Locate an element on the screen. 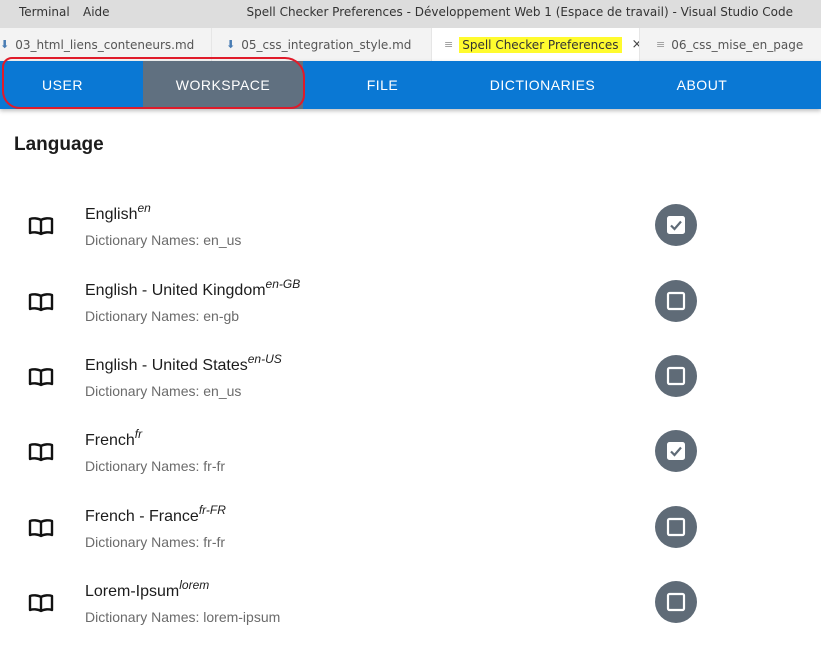  nav-tab-label: FILE is located at coordinates (382, 85).